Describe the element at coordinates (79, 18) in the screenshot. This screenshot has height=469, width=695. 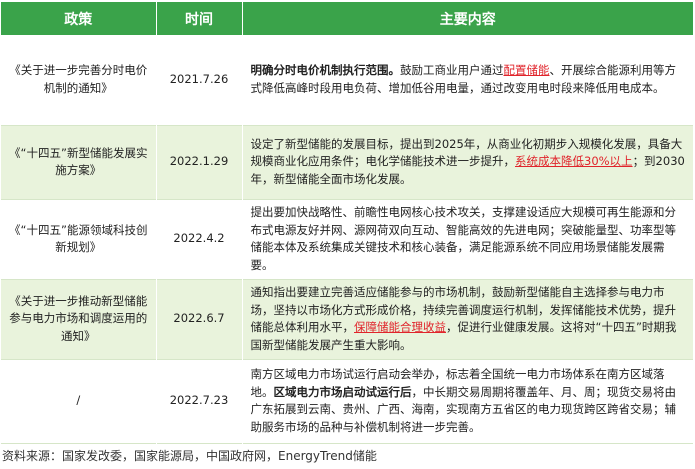
I see `header-policy: 政策` at that location.